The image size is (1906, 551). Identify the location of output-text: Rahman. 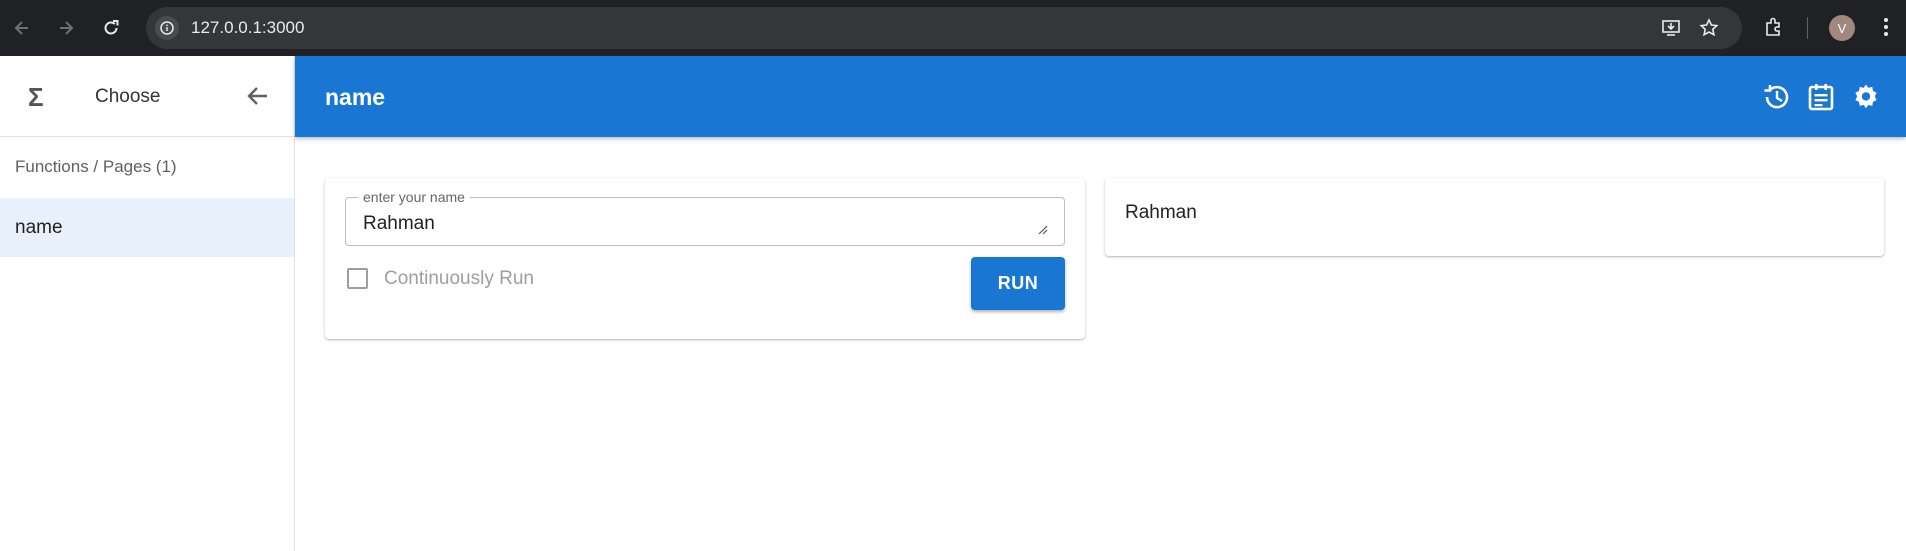
(1161, 212).